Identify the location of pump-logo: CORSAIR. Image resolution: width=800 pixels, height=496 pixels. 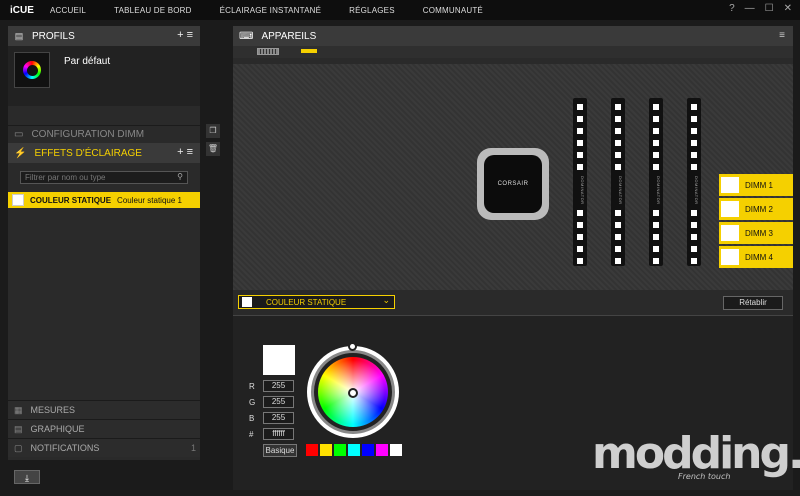
(513, 184).